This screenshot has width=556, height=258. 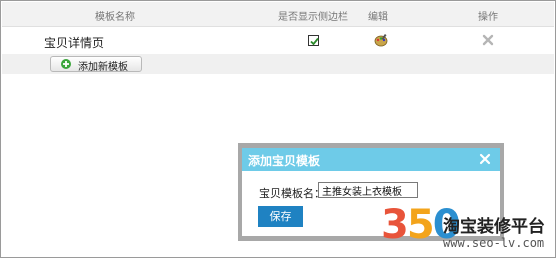 I want to click on table-header: 模板名称 是否显示侧边栏 编辑 操作, so click(x=278, y=14).